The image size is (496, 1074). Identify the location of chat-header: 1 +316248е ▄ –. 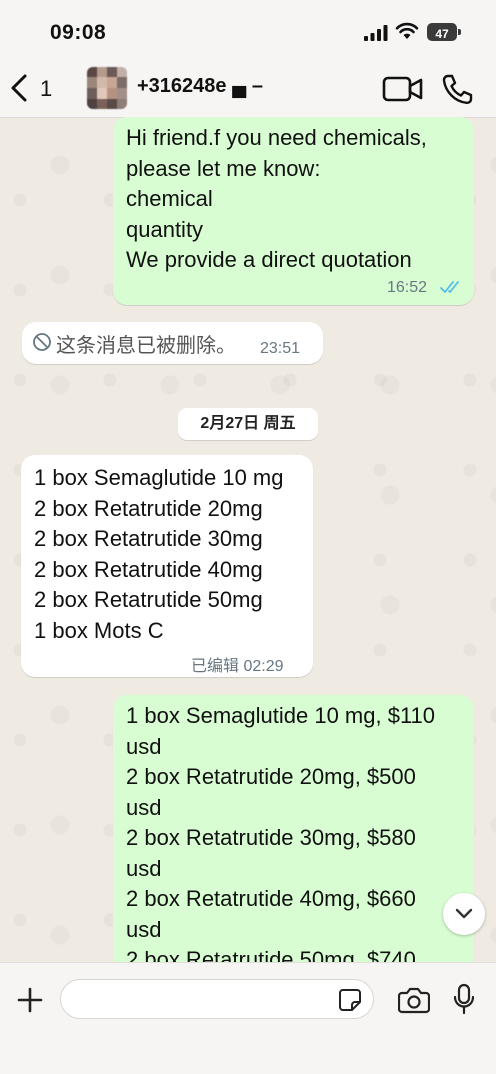
(248, 89).